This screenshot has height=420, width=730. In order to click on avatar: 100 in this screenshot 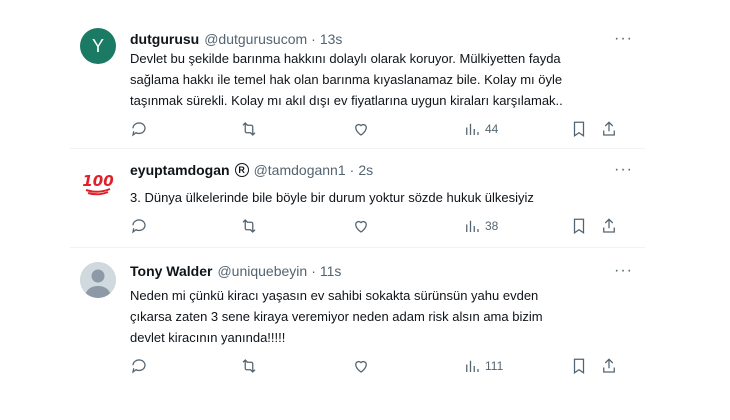, I will do `click(98, 181)`.